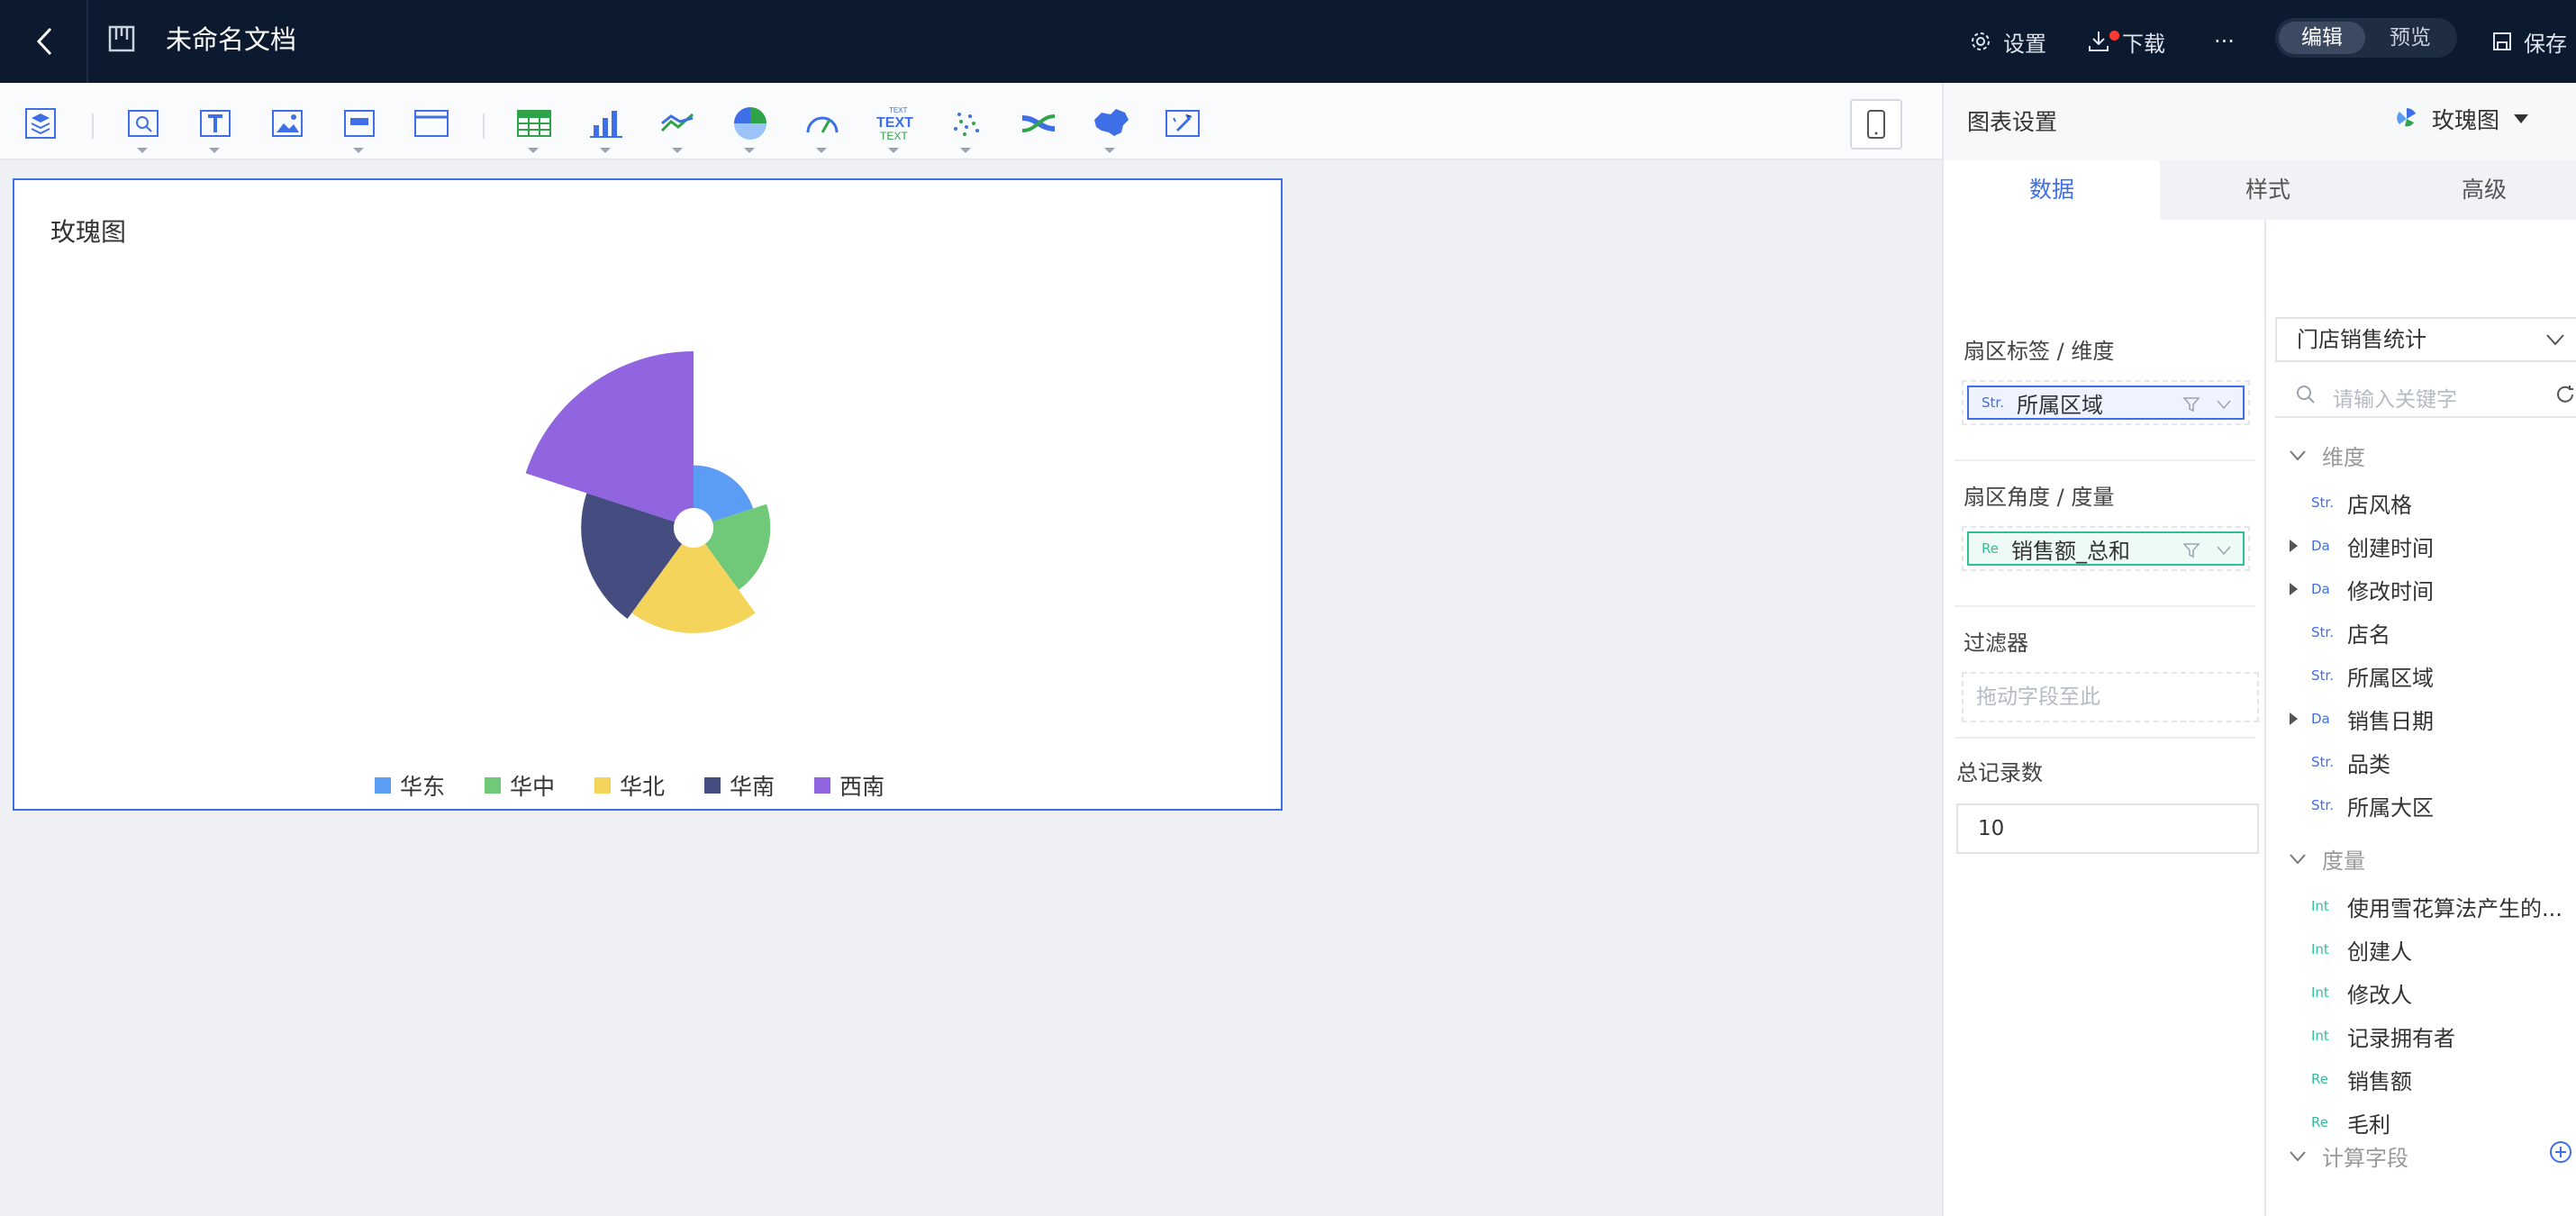 The height and width of the screenshot is (1216, 2576). What do you see at coordinates (862, 787) in the screenshot?
I see `legend-label: 西南` at bounding box center [862, 787].